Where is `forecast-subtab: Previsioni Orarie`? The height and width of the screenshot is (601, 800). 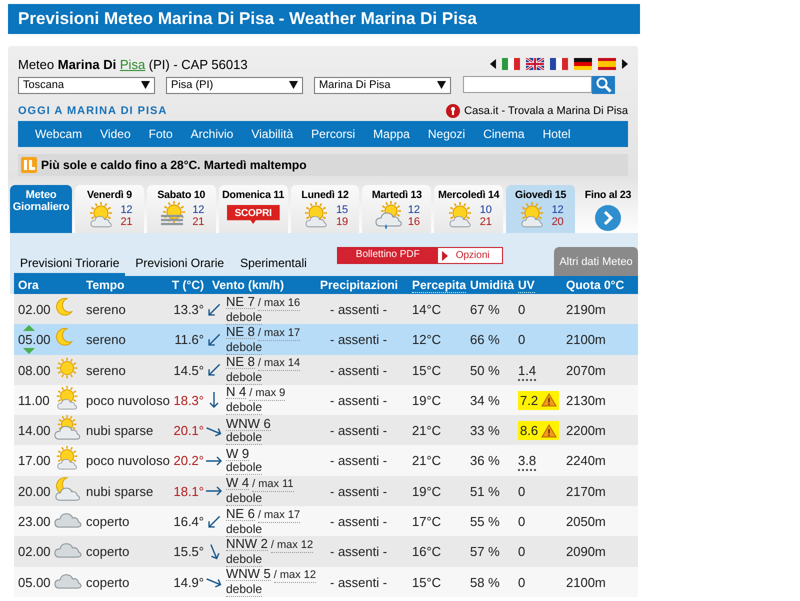 forecast-subtab: Previsioni Orarie is located at coordinates (179, 266).